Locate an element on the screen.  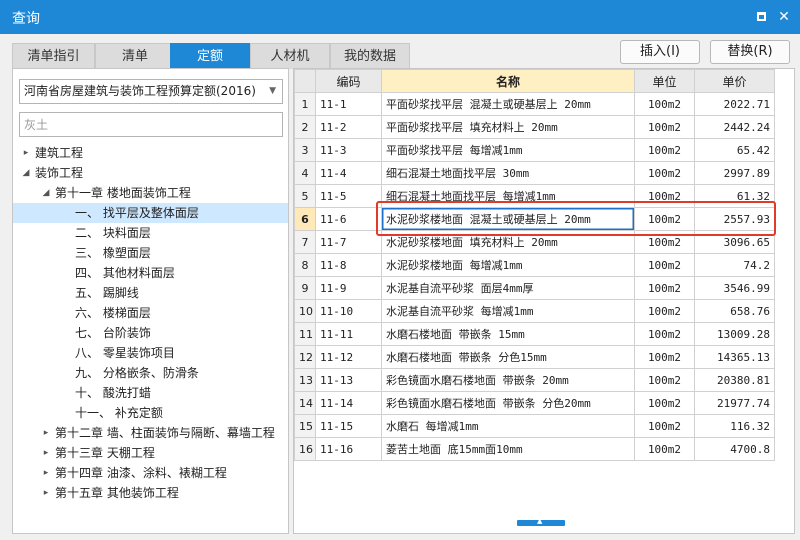
table-row: 11 11-11 水磨石楼地面 带嵌条 15mm 100m2 13009.28 is located at coordinates (534, 334).